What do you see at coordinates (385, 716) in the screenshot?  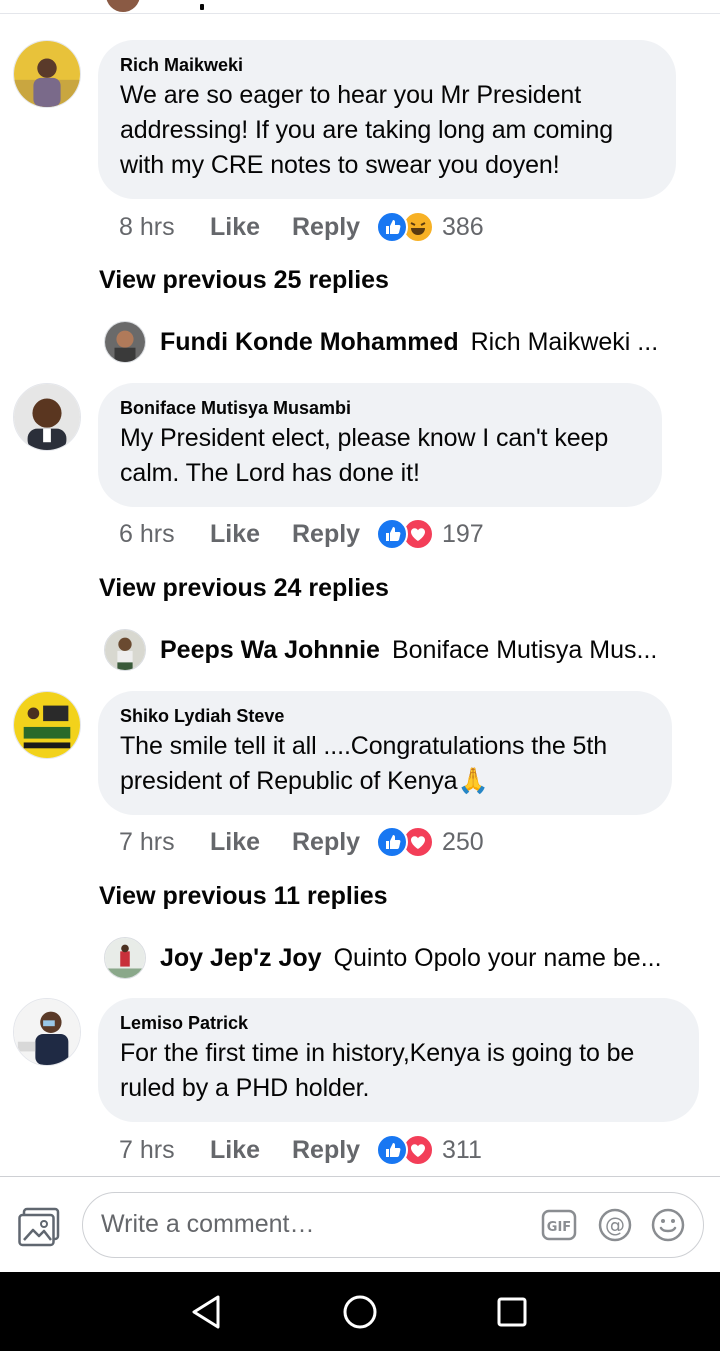 I see `comment-author: Shiko Lydiah Steve` at bounding box center [385, 716].